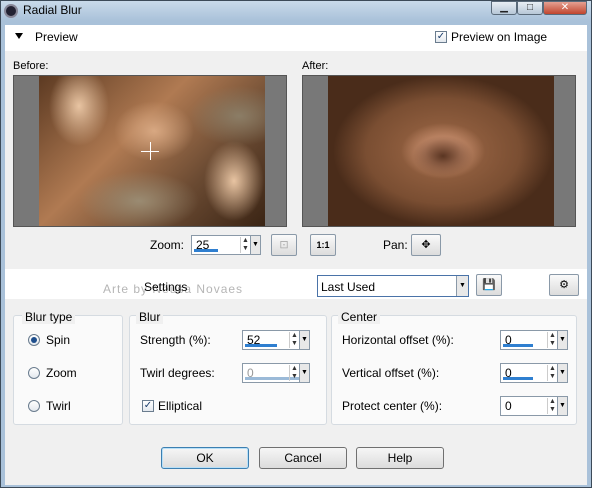 Image resolution: width=592 pixels, height=488 pixels. What do you see at coordinates (392, 406) in the screenshot?
I see `protect-center-label: Protect center (%):` at bounding box center [392, 406].